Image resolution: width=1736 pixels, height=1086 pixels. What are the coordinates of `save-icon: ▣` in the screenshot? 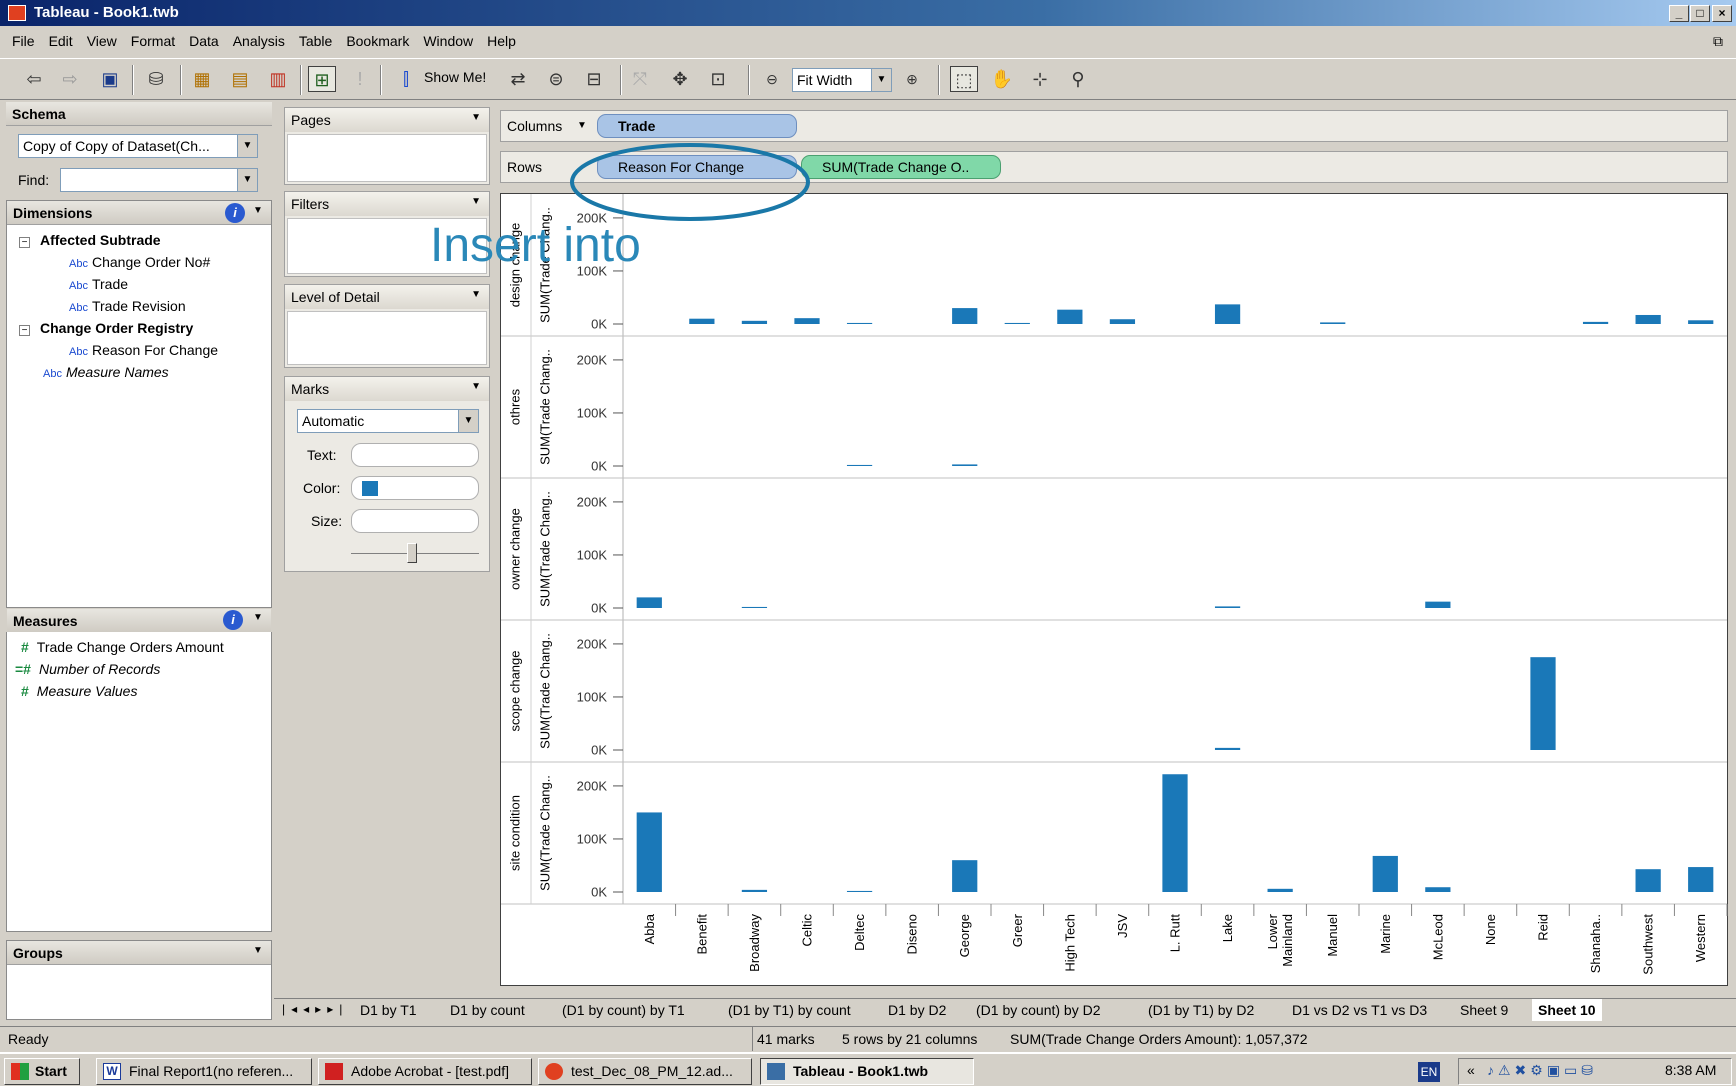 It's located at (110, 79).